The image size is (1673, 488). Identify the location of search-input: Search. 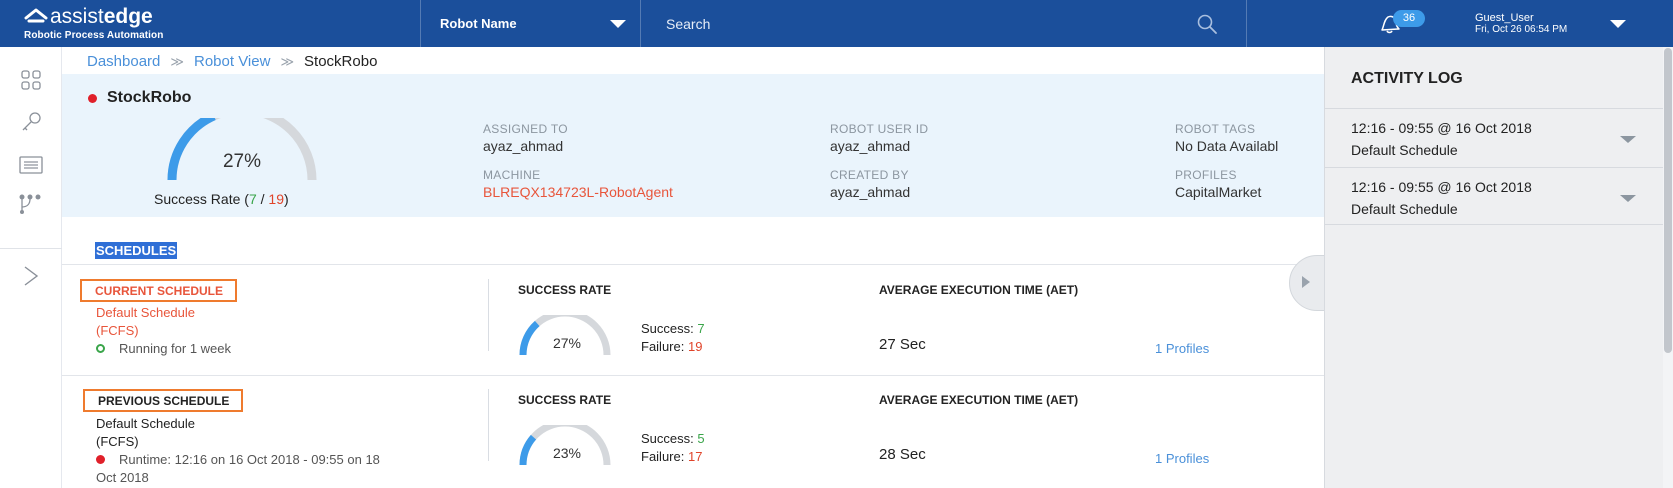
(688, 23).